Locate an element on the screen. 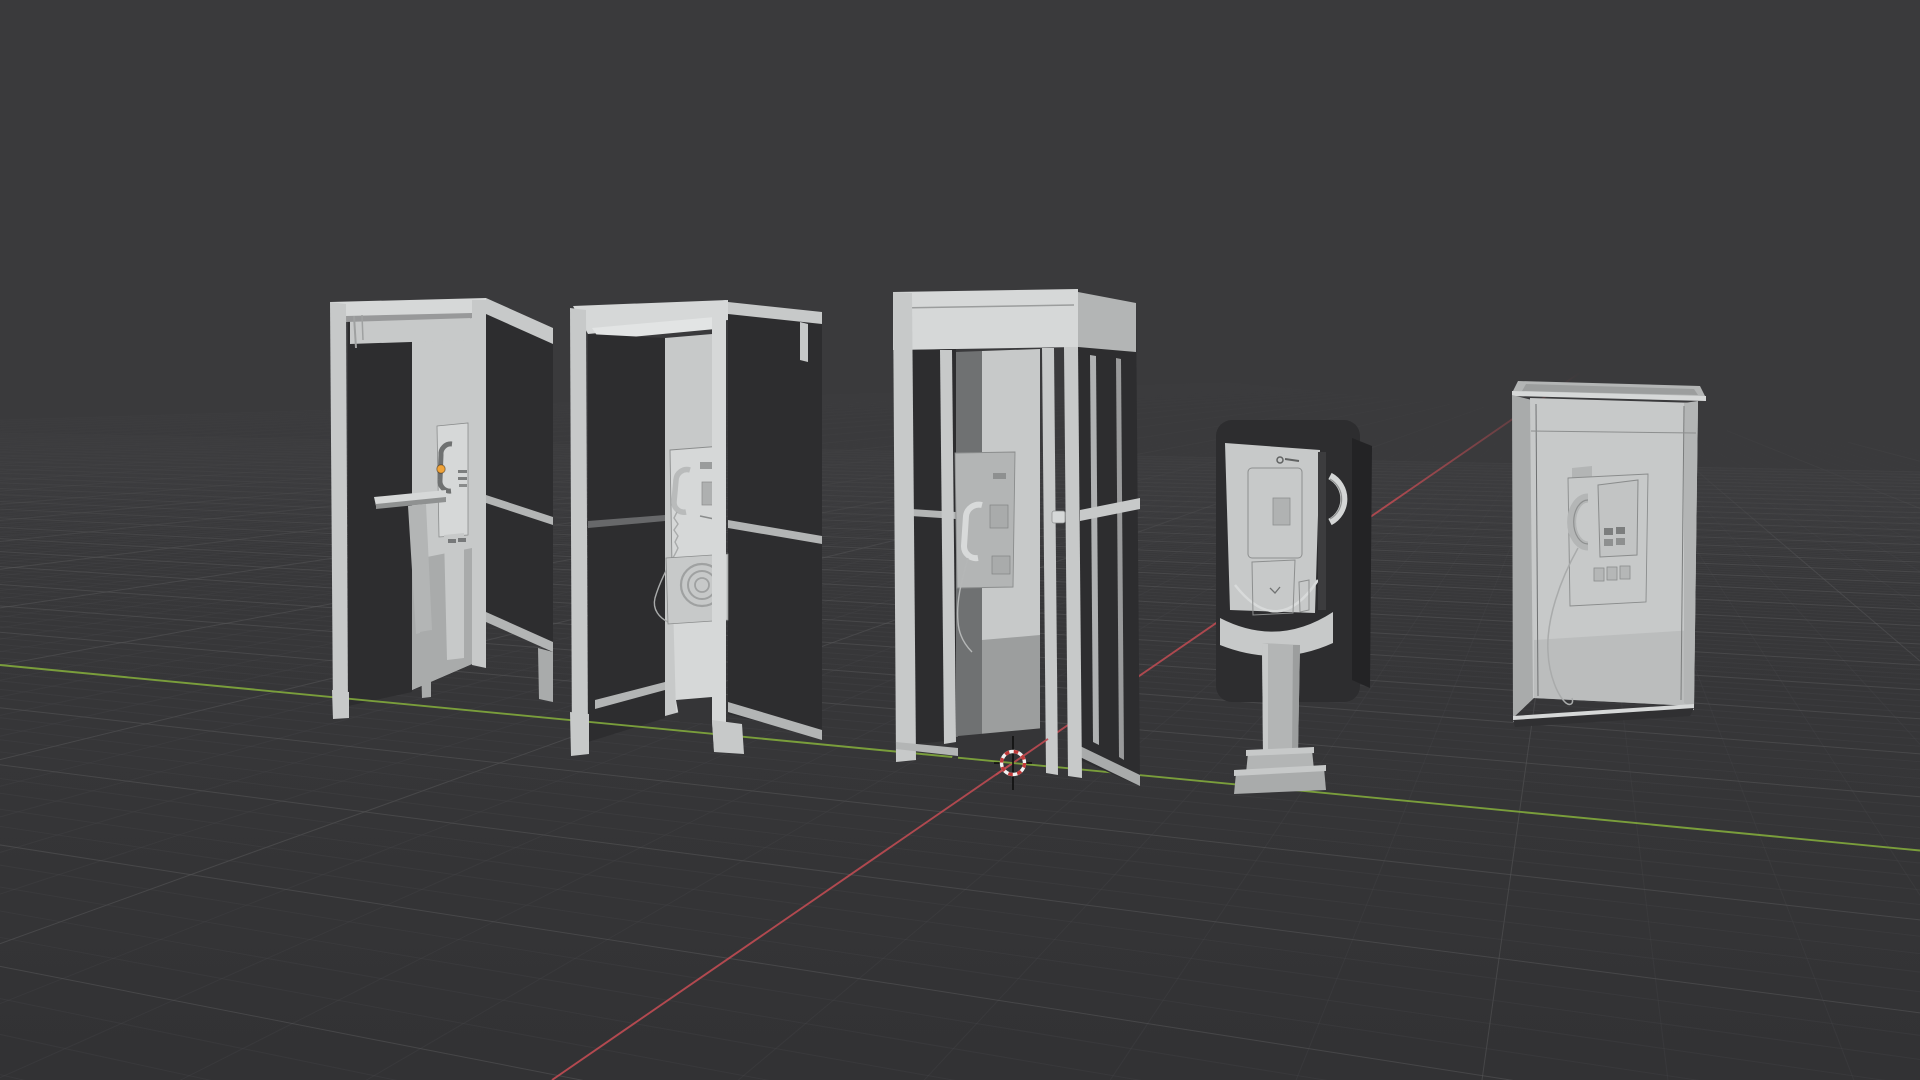  model-phone-booth-classic-glass-door is located at coordinates (1016, 537).